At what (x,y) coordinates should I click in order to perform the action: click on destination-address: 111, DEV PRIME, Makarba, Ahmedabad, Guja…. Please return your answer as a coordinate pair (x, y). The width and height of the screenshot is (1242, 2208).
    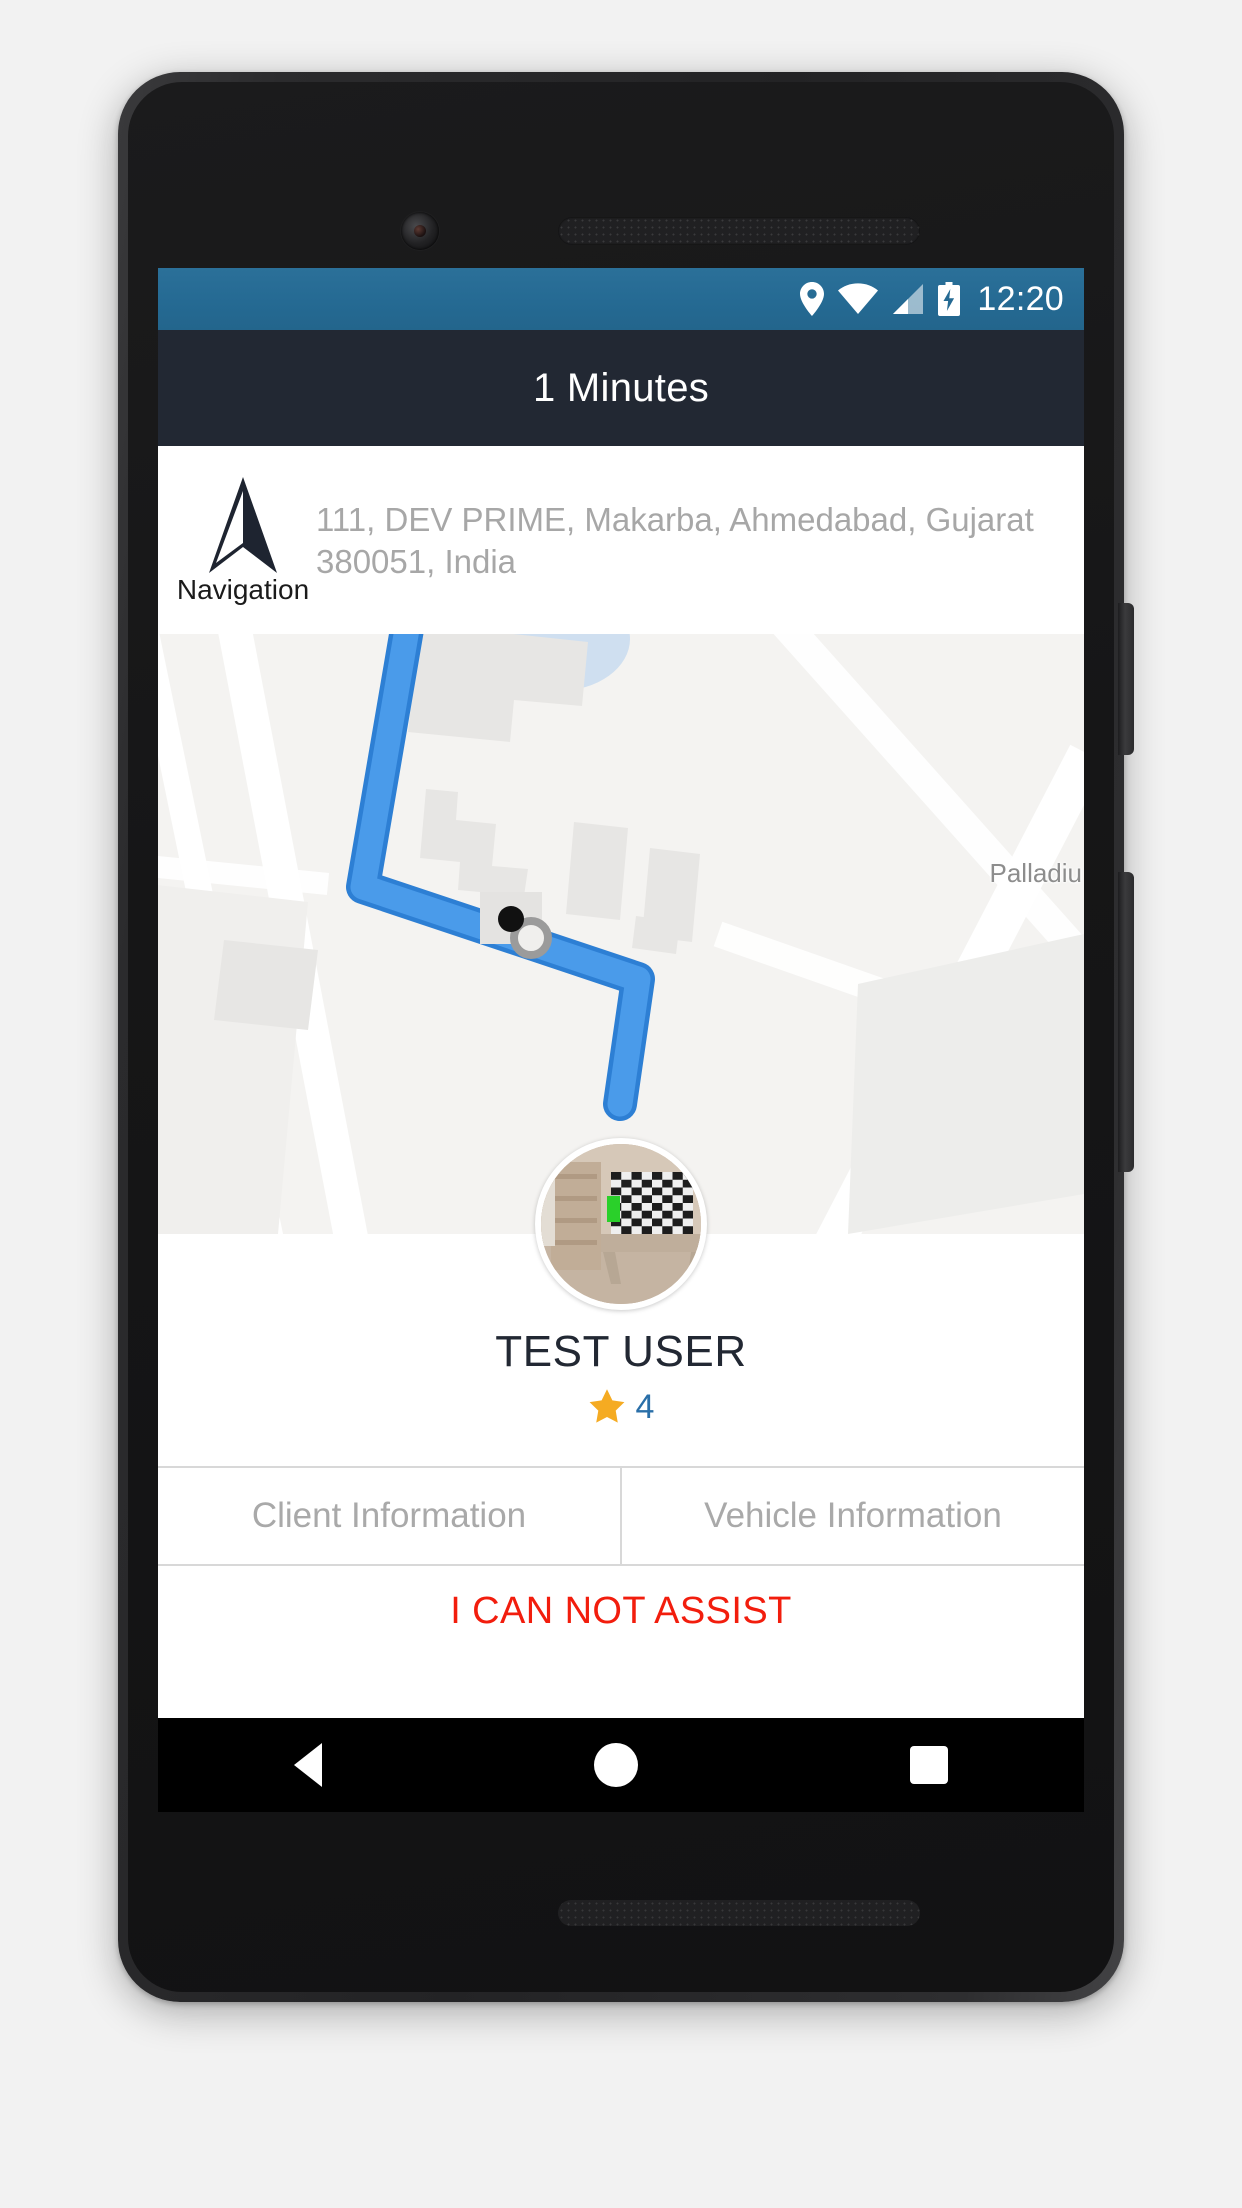
    Looking at the image, I should click on (675, 540).